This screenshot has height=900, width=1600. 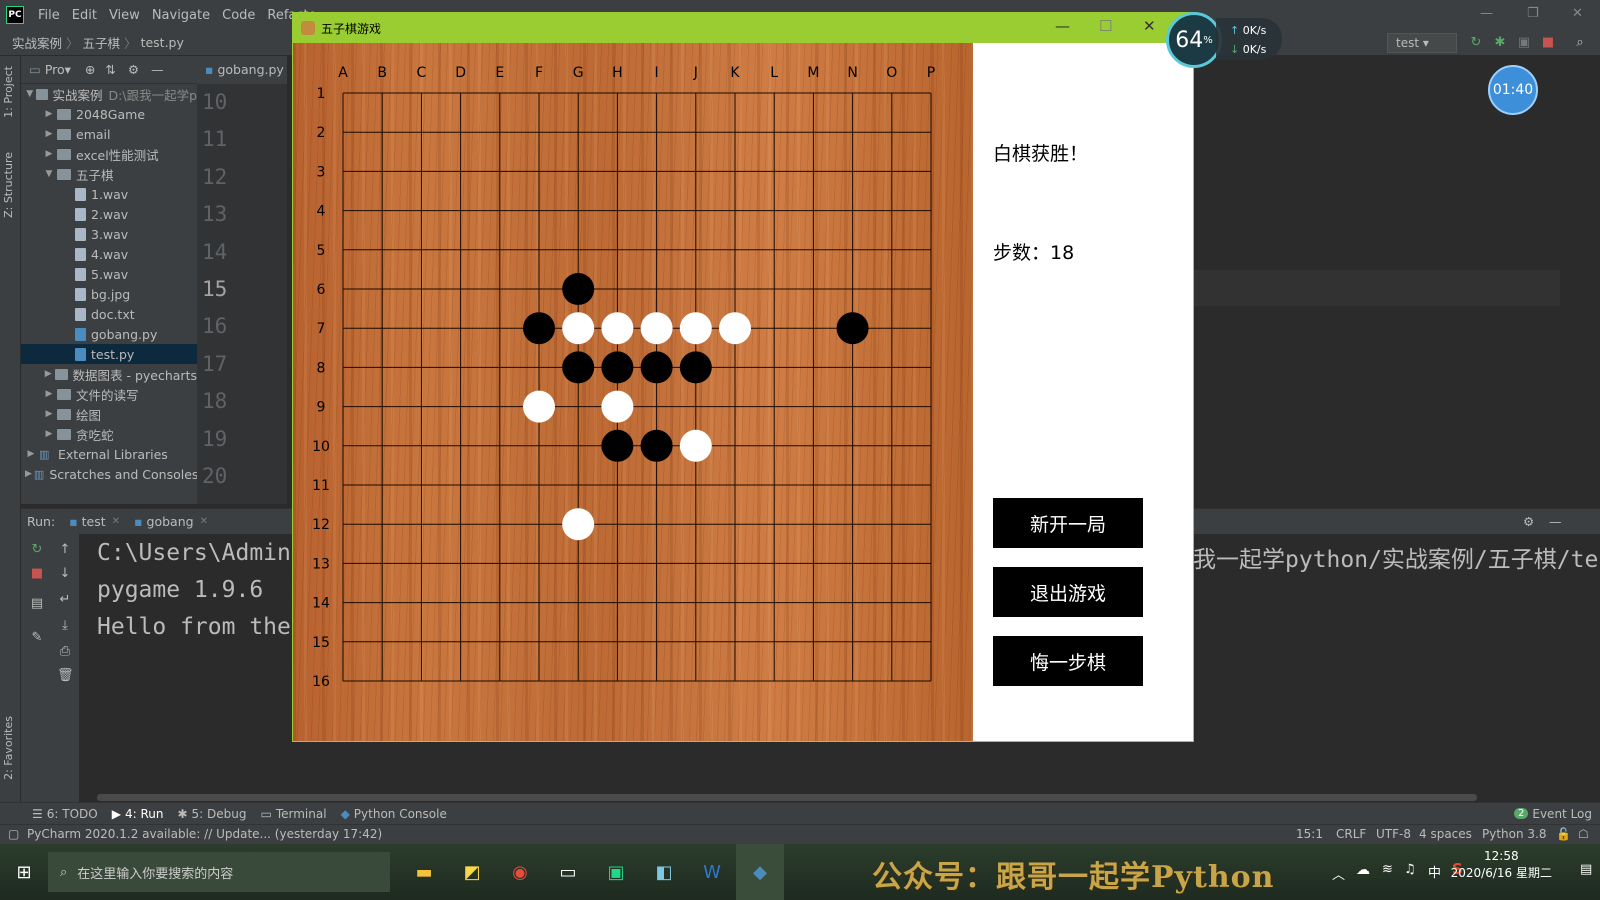 I want to click on tree-item: ▼ 五子棋, so click(x=109, y=174).